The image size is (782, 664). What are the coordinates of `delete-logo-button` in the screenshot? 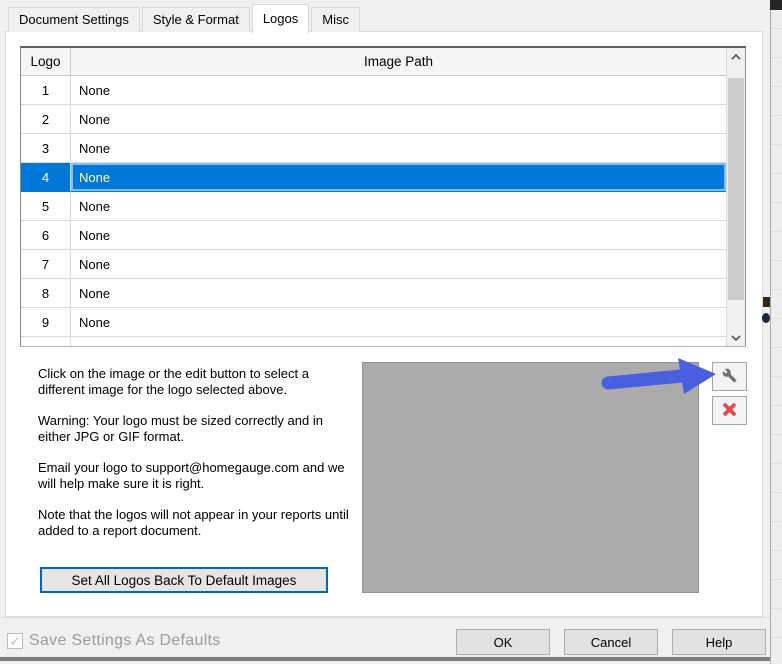 It's located at (729, 410).